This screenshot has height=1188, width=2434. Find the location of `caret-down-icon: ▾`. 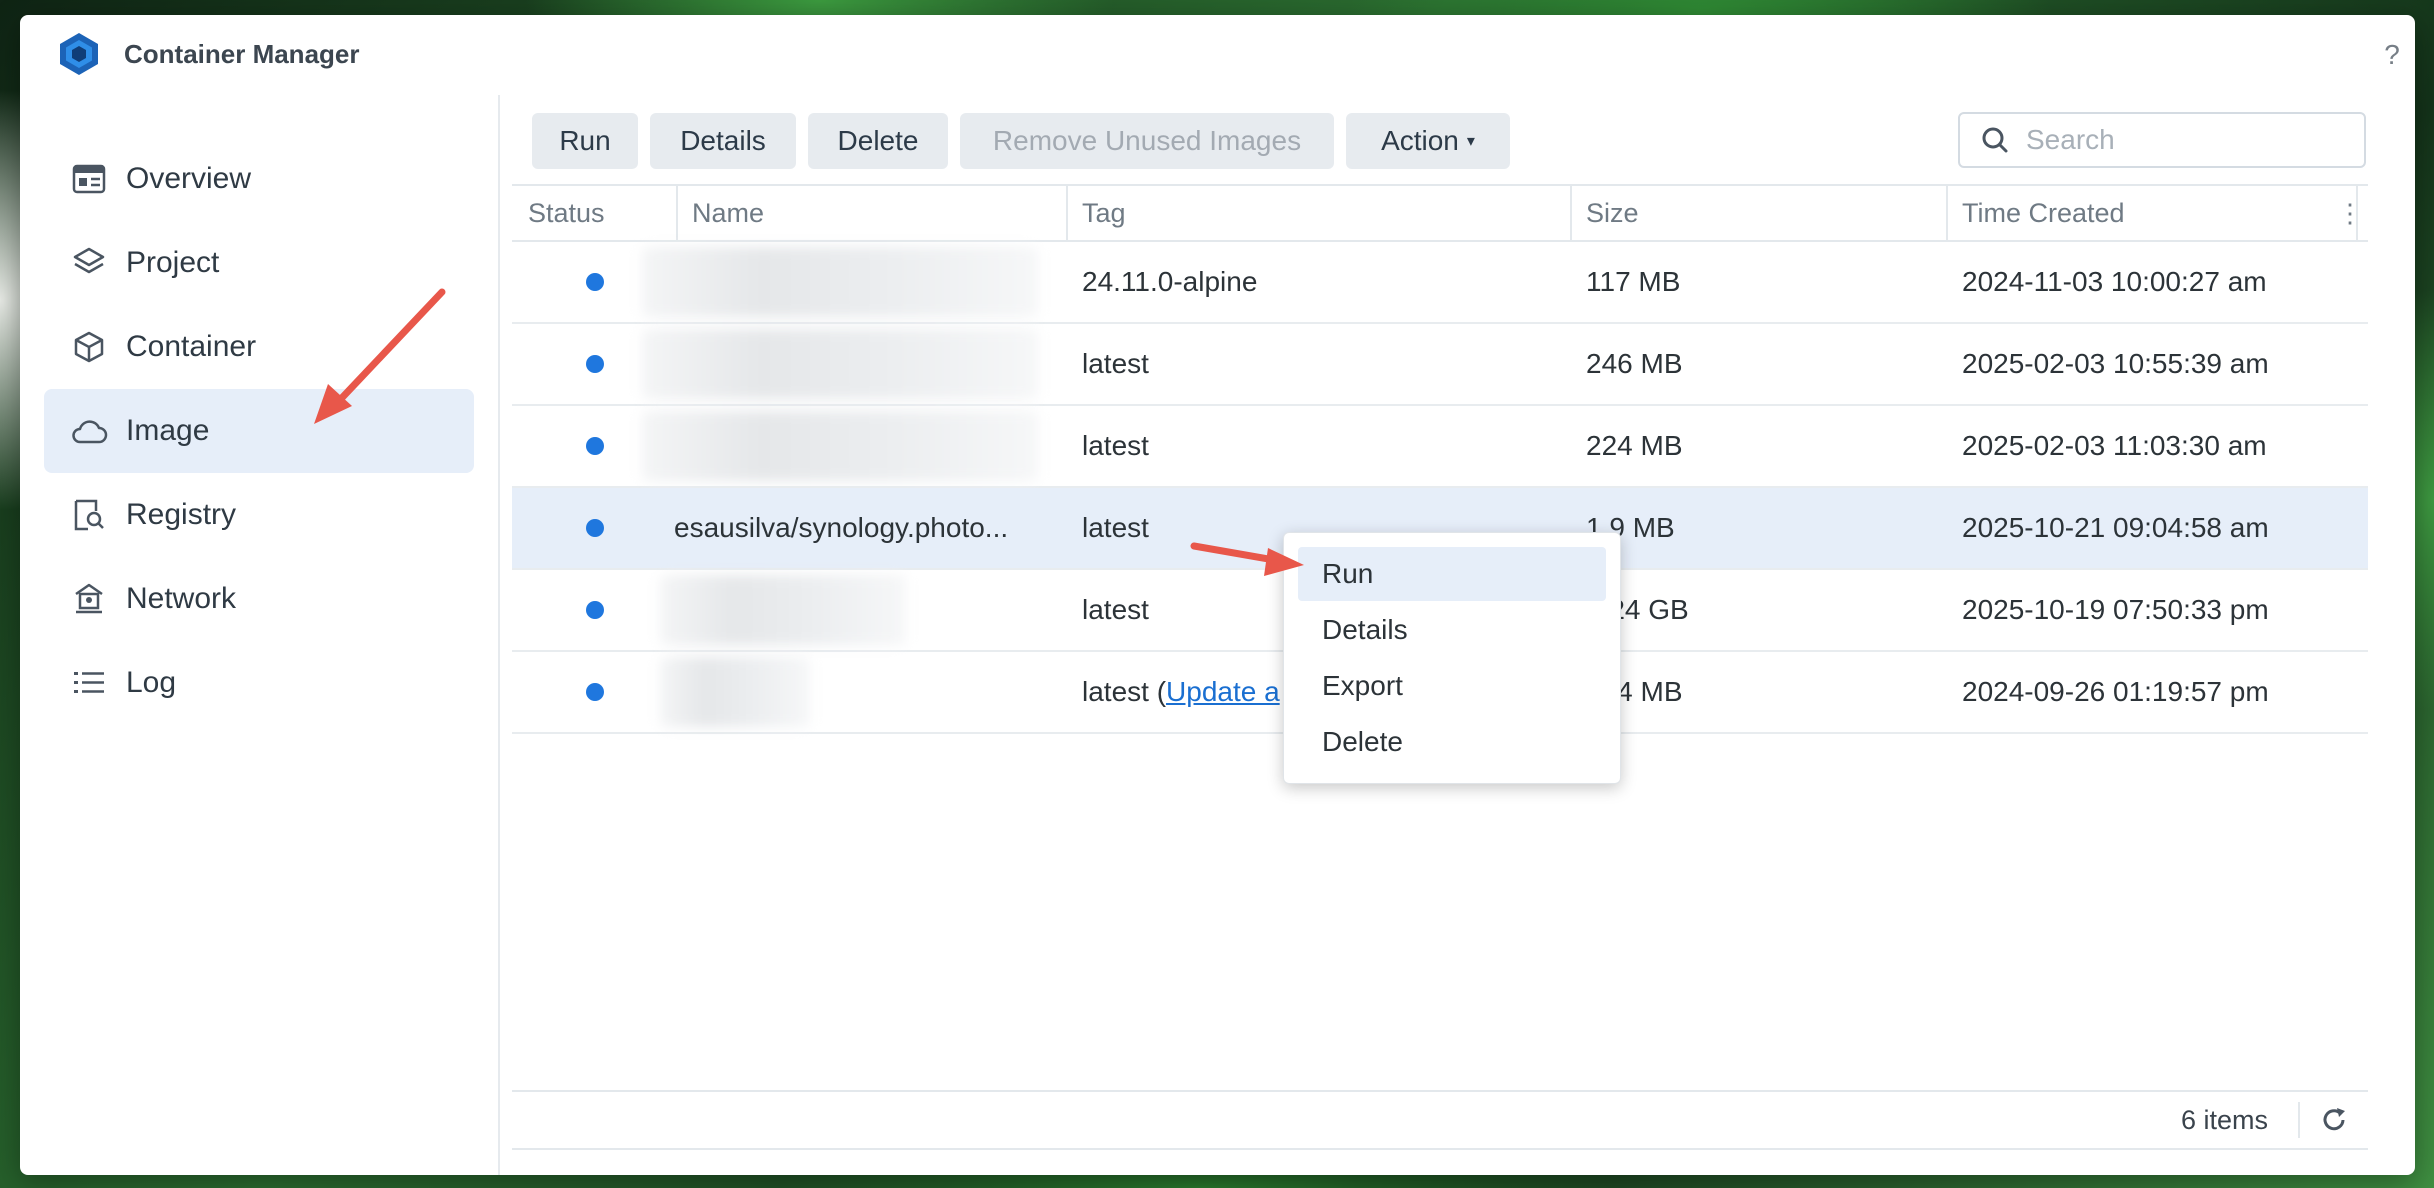

caret-down-icon: ▾ is located at coordinates (1470, 141).